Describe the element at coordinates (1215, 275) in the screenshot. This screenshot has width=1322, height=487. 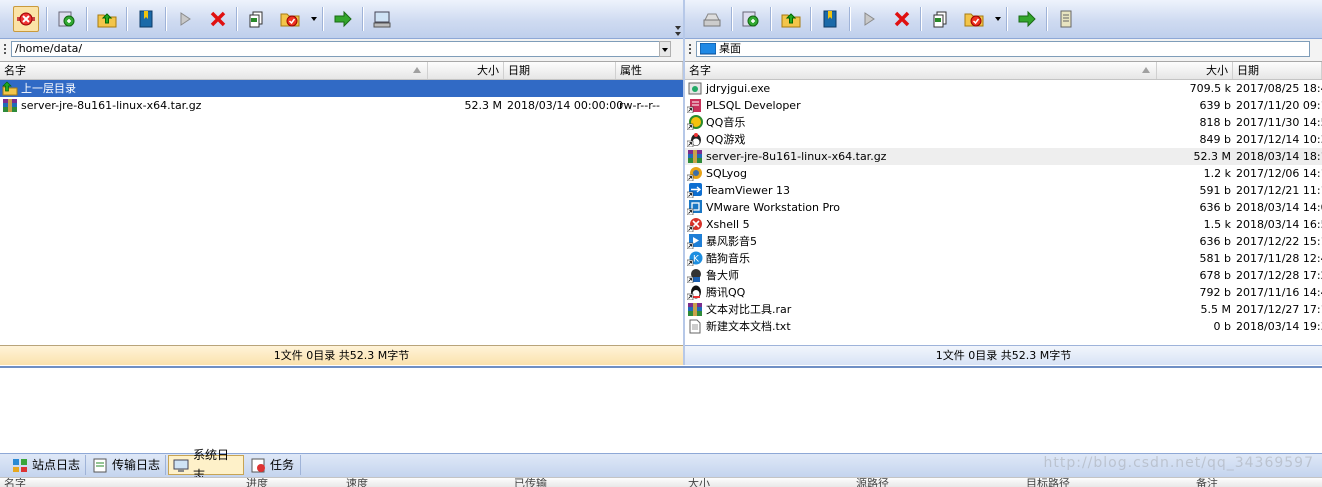
I see `file-size: 678 b` at that location.